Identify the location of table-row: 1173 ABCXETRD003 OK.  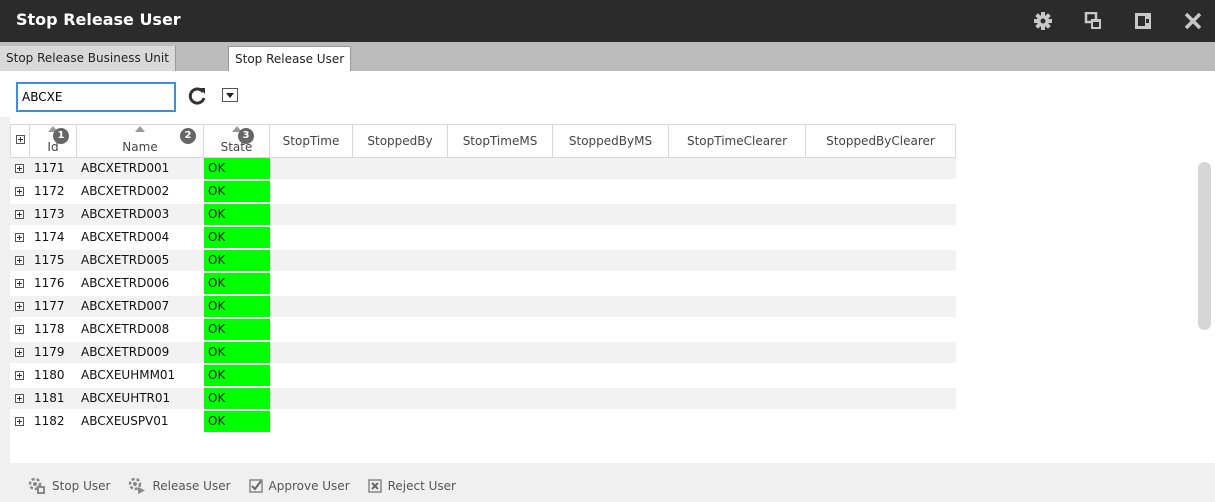
(483, 214).